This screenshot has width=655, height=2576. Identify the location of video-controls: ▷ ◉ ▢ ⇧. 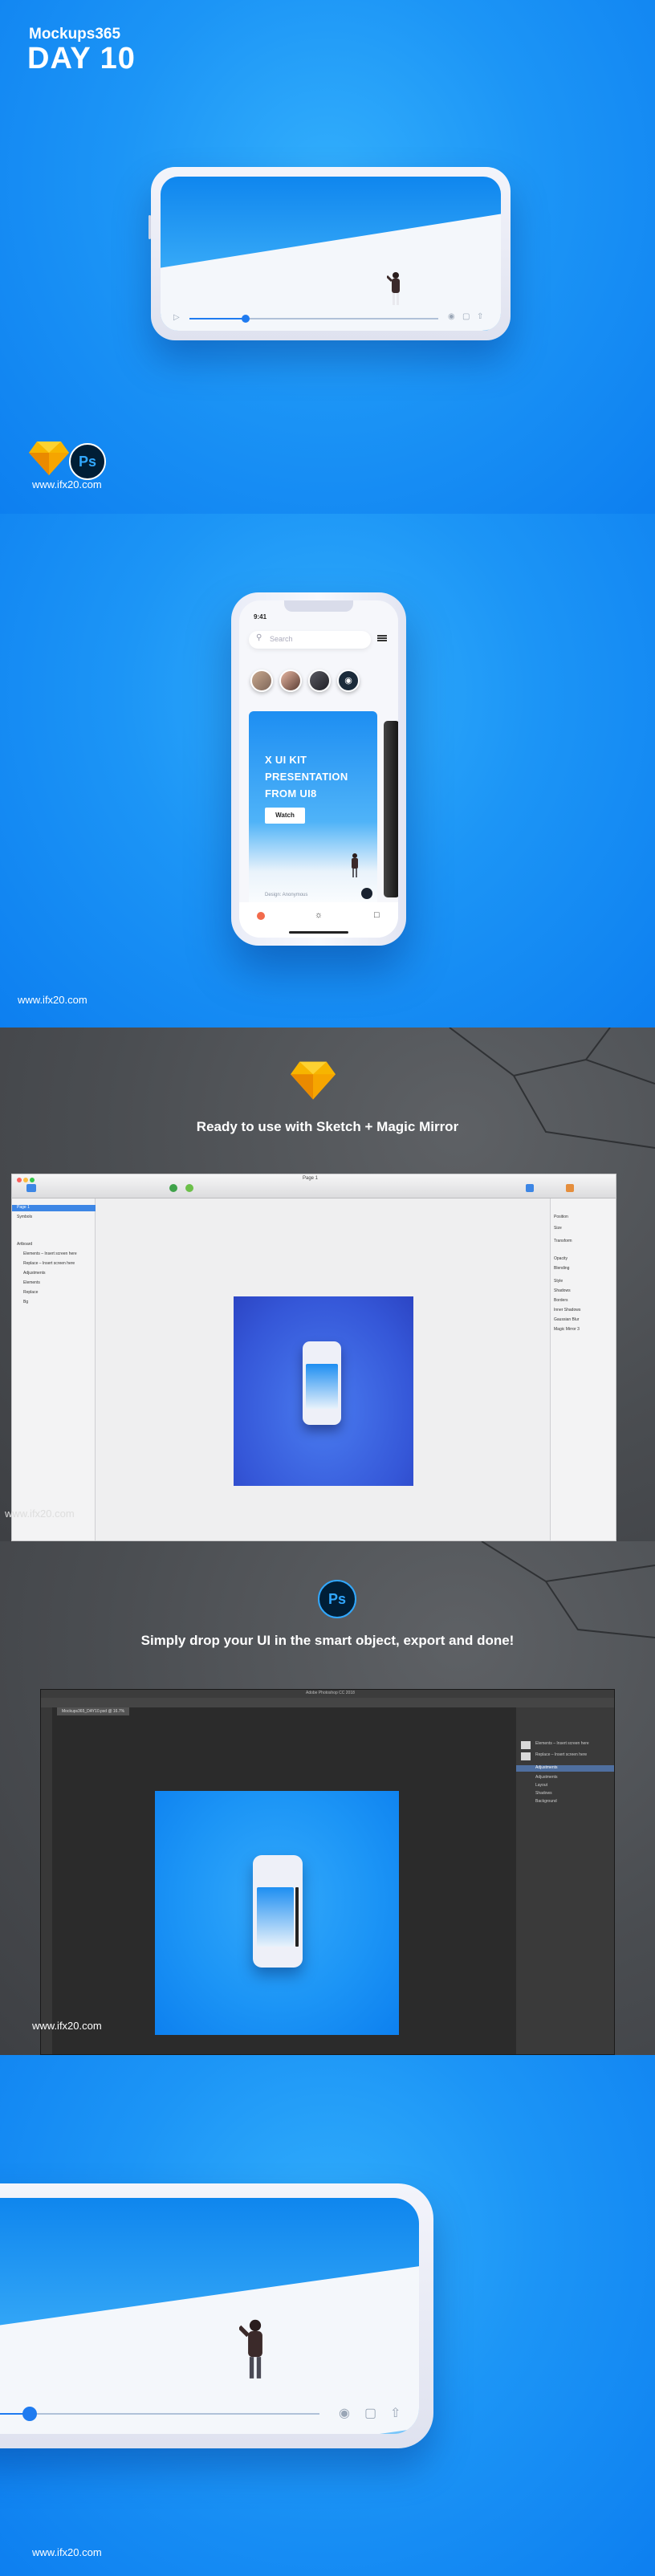
(331, 319).